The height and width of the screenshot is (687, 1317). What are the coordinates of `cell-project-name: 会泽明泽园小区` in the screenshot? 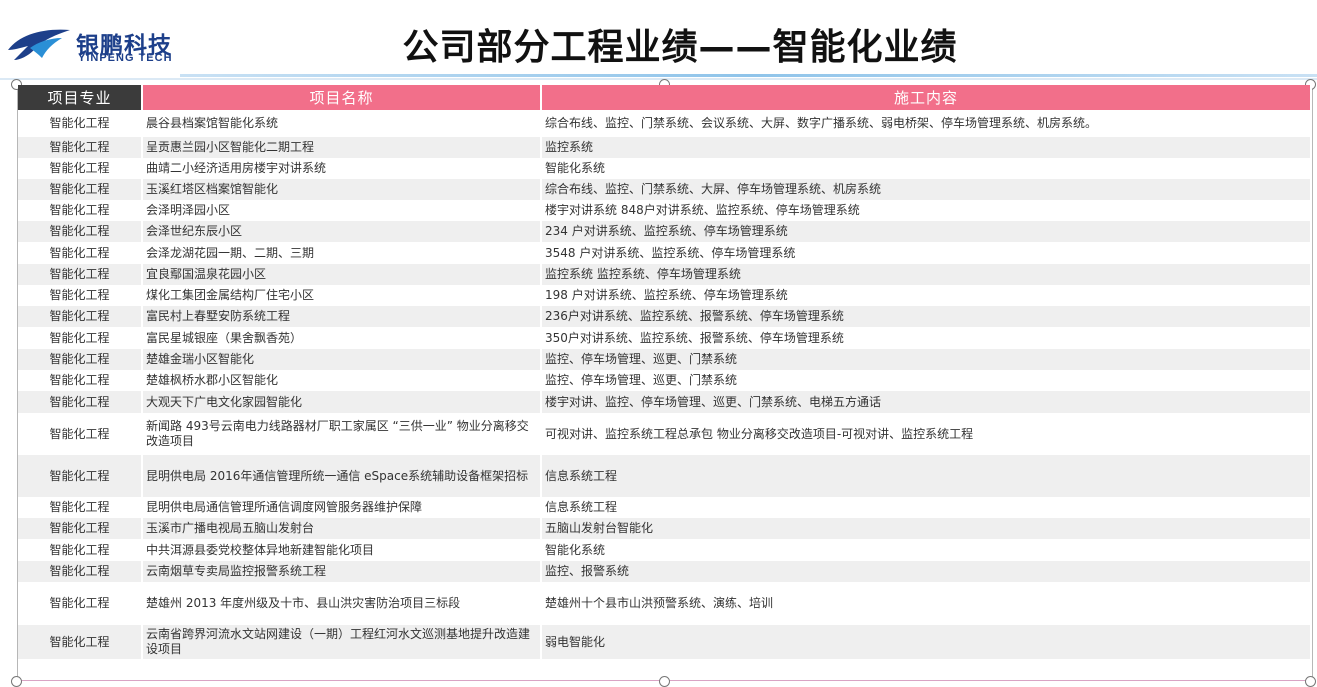 It's located at (342, 210).